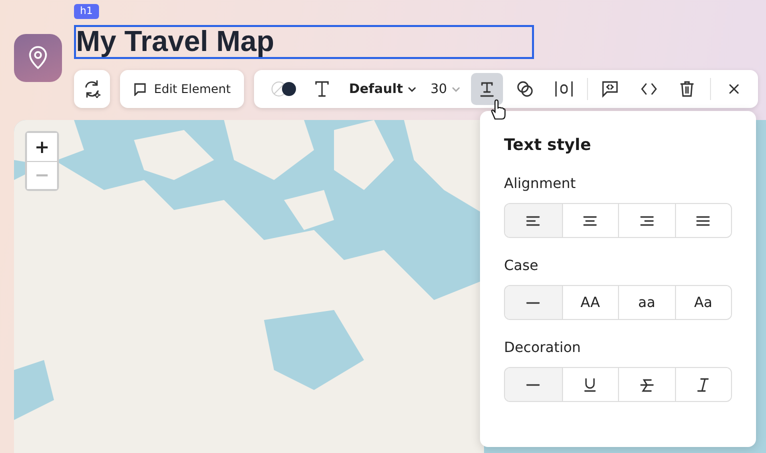  I want to click on underline-icon, so click(590, 385).